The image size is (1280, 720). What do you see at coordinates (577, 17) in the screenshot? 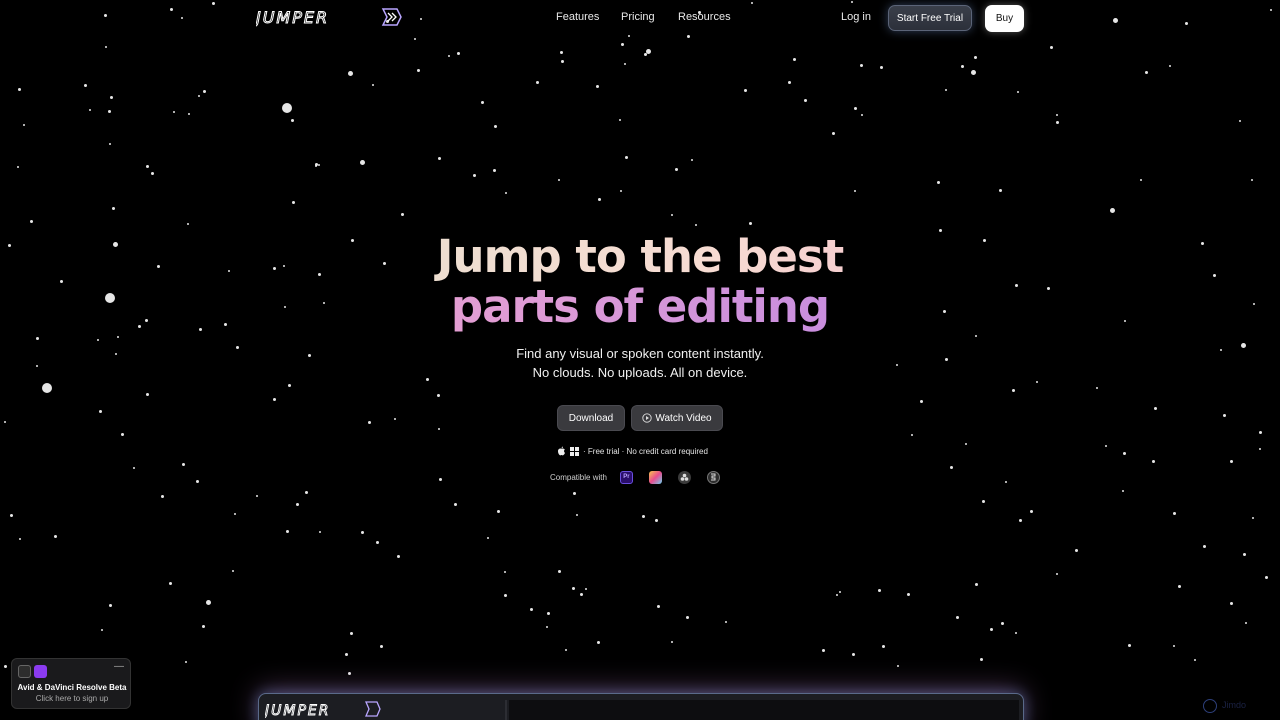
I see `nav-features: Features` at bounding box center [577, 17].